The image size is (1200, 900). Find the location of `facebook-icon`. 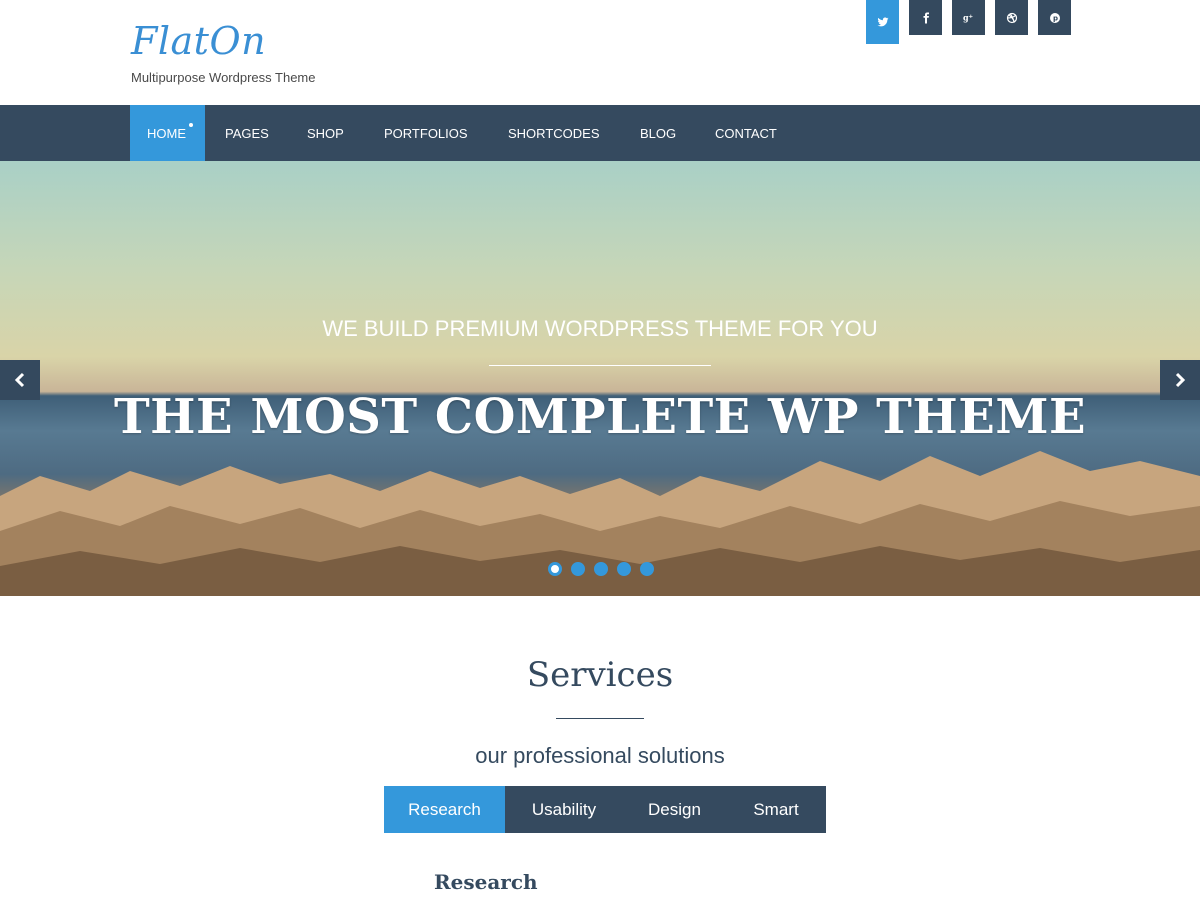

facebook-icon is located at coordinates (925, 17).